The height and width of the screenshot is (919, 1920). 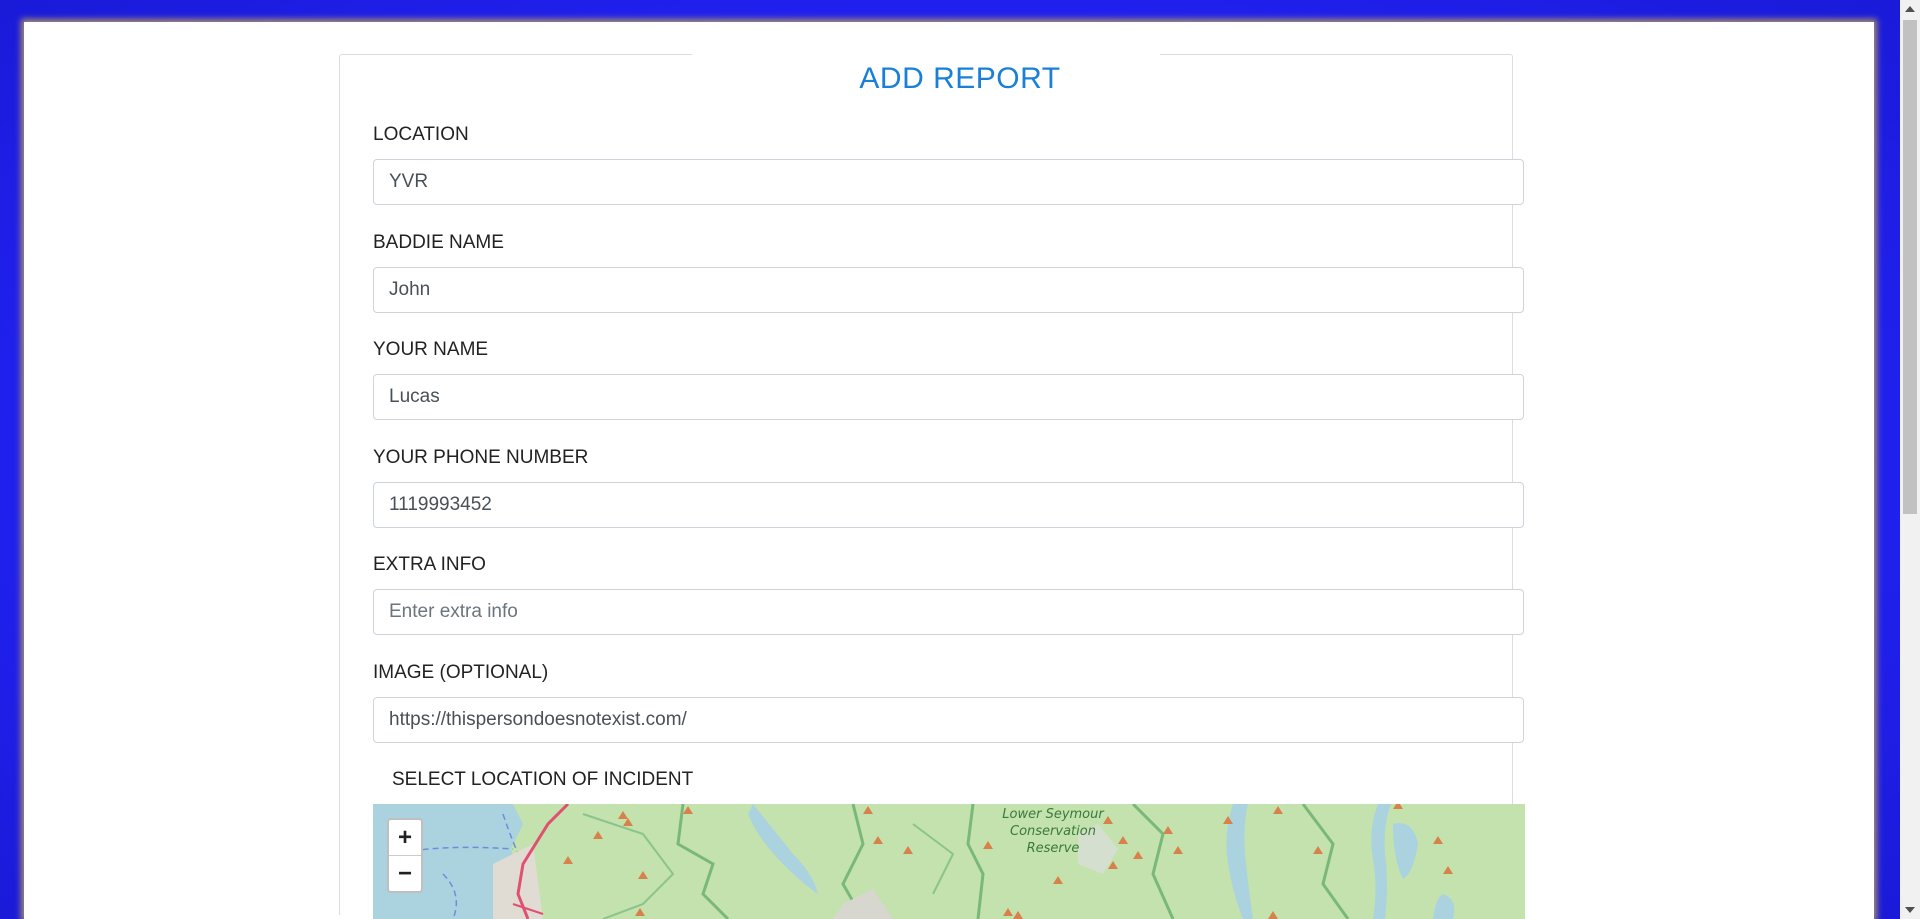 I want to click on map-place-label-line3: Reserve, so click(x=1053, y=848).